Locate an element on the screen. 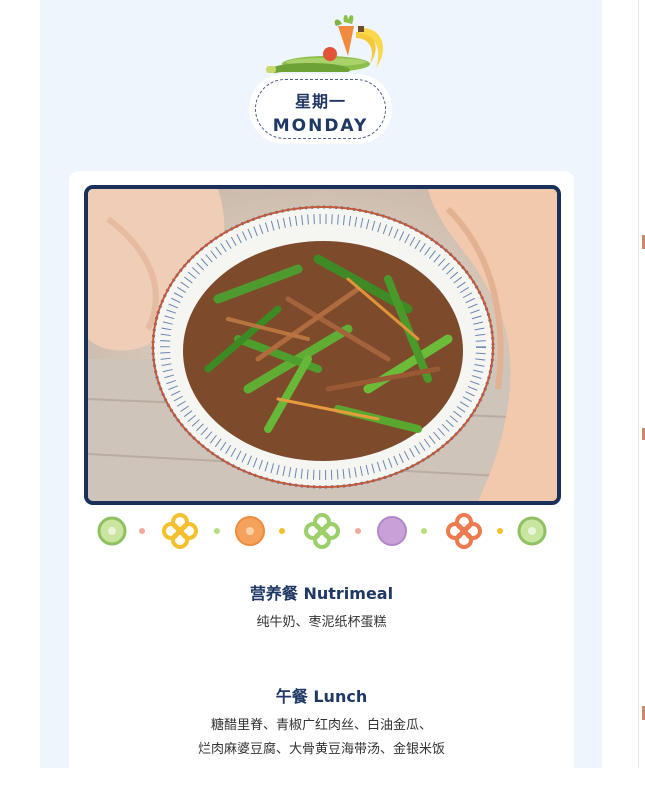 The width and height of the screenshot is (645, 791). day-english-label: MONDAY is located at coordinates (320, 126).